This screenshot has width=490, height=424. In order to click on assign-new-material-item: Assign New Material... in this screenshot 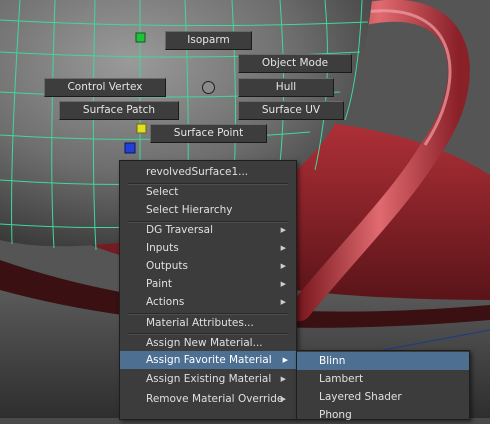, I will do `click(208, 343)`.